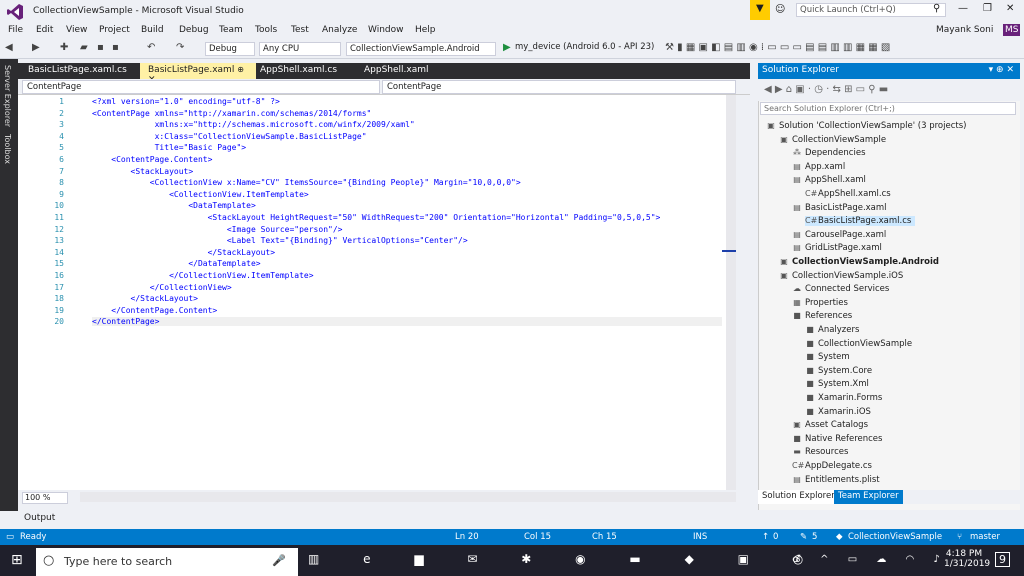 The width and height of the screenshot is (1024, 576). I want to click on windows-start-icon: ⊞, so click(17, 560).